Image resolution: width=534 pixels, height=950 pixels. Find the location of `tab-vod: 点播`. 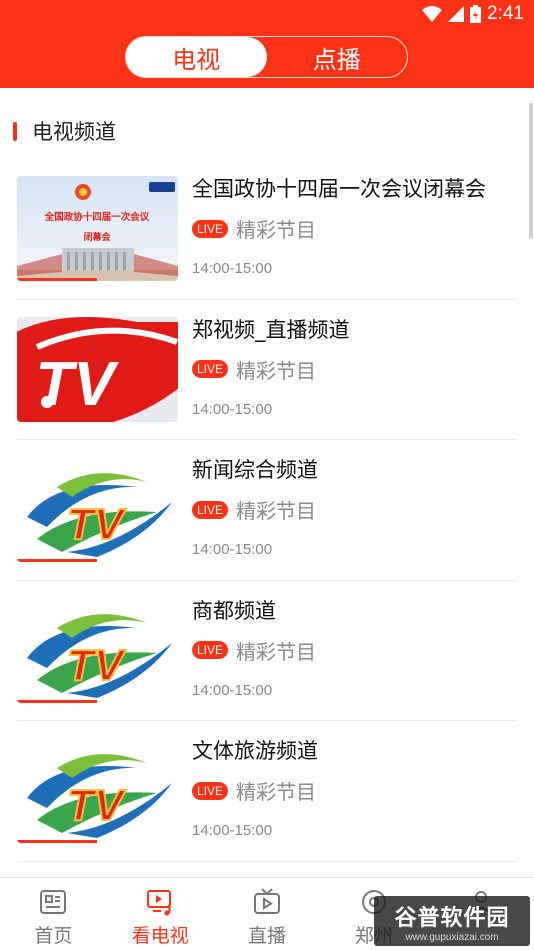

tab-vod: 点播 is located at coordinates (337, 57).